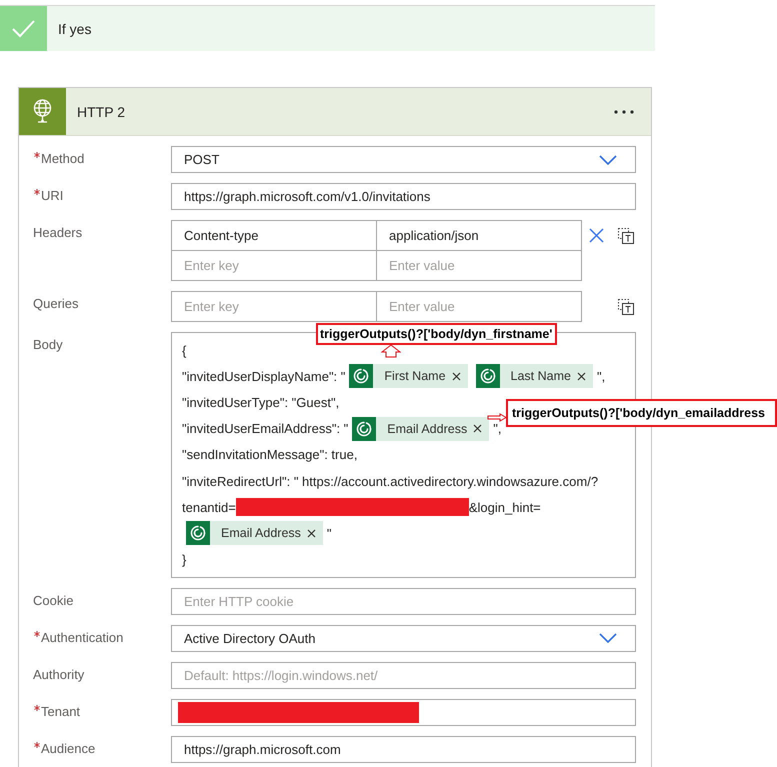 This screenshot has height=767, width=777. I want to click on globe-icon, so click(42, 111).